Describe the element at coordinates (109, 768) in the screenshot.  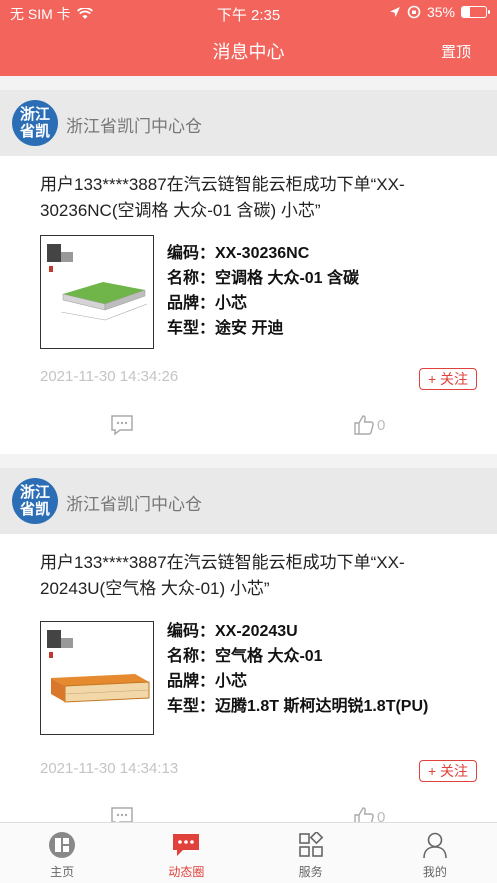
I see `post-date: 2021-11-30 14:34:13` at that location.